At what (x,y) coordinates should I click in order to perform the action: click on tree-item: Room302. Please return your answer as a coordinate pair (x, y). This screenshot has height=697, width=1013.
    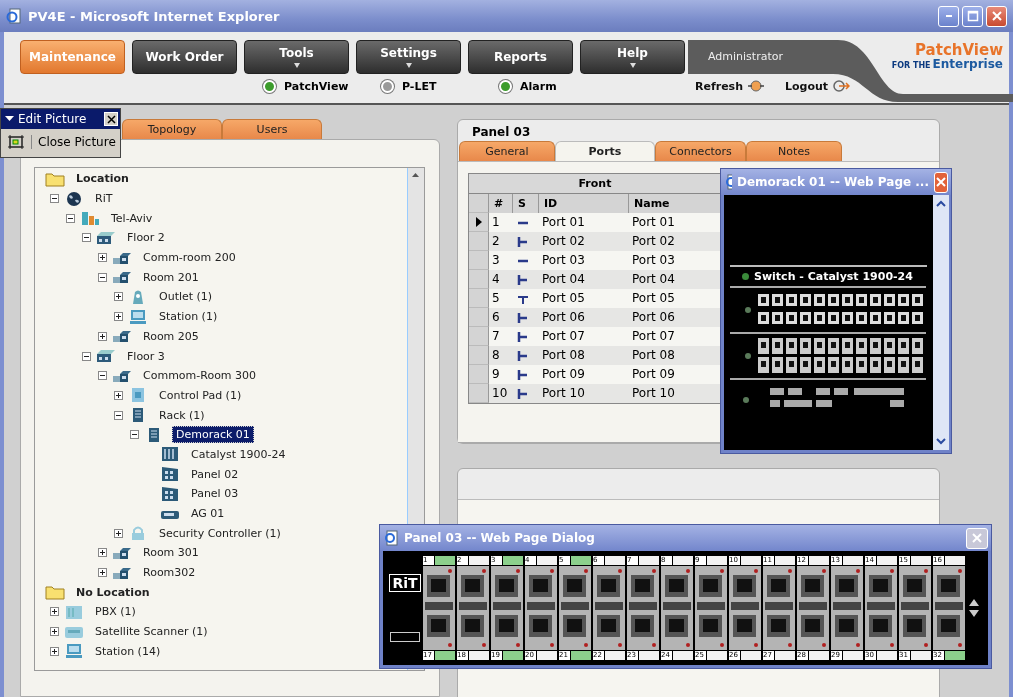
    Looking at the image, I should click on (169, 573).